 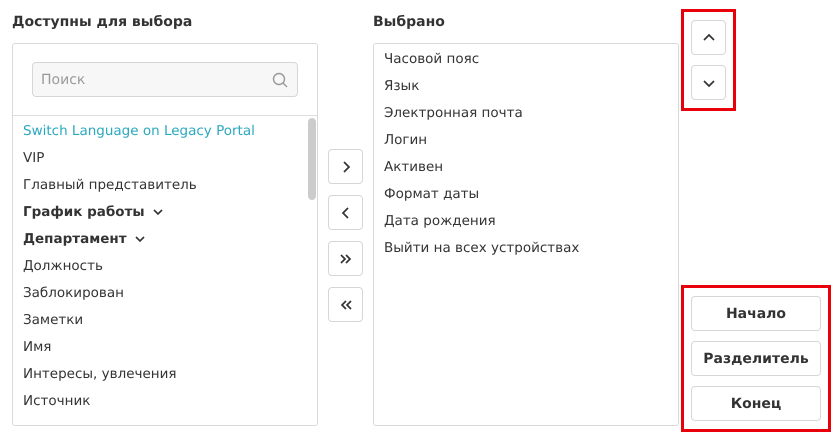 I want to click on scrollbar-thumb, so click(x=312, y=159).